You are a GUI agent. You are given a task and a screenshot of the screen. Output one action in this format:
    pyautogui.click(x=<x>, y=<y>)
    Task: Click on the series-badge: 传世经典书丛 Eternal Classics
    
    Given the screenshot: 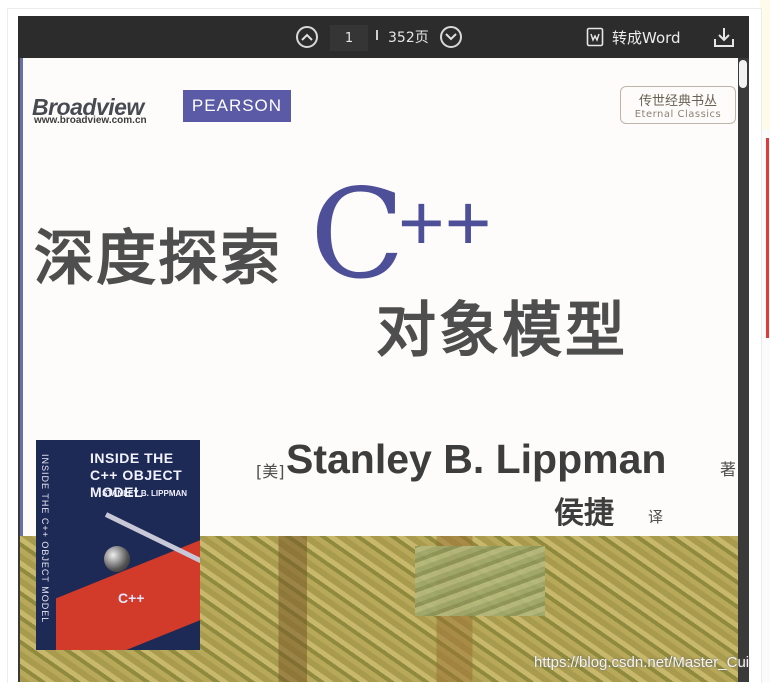 What is the action you would take?
    pyautogui.click(x=678, y=105)
    